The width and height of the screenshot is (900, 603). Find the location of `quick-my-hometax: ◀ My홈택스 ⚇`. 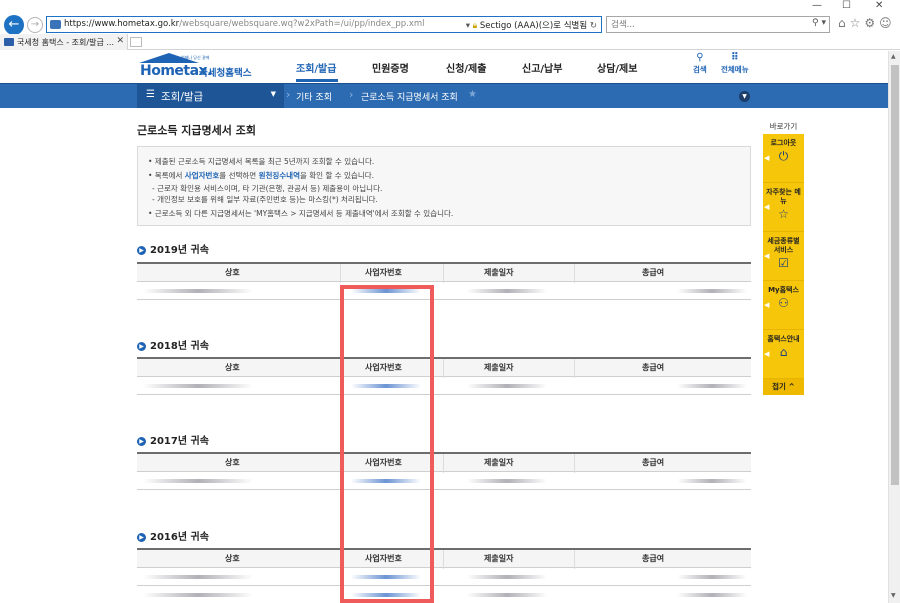

quick-my-hometax: ◀ My홈택스 ⚇ is located at coordinates (783, 305).